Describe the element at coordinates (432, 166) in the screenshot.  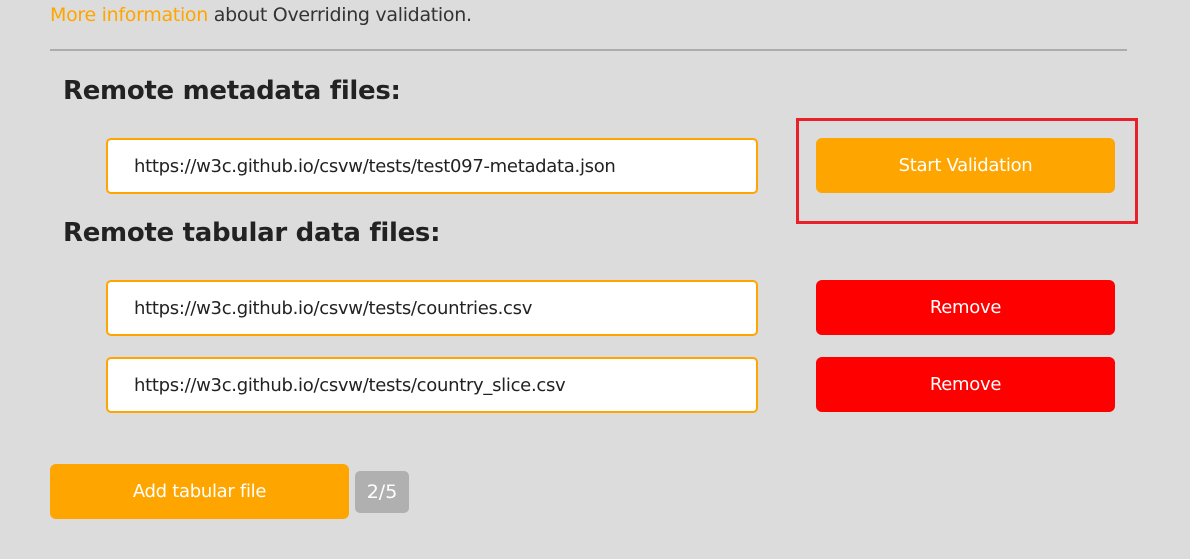
I see `metadata-url-input` at that location.